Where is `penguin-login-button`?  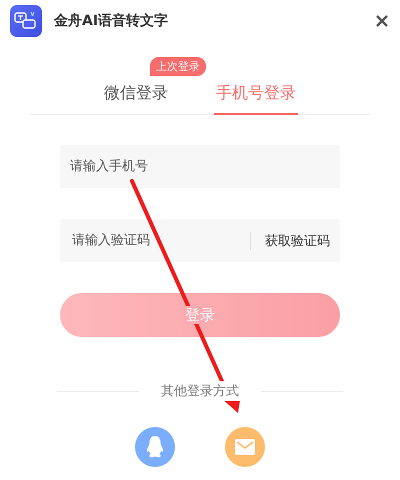 penguin-login-button is located at coordinates (155, 447).